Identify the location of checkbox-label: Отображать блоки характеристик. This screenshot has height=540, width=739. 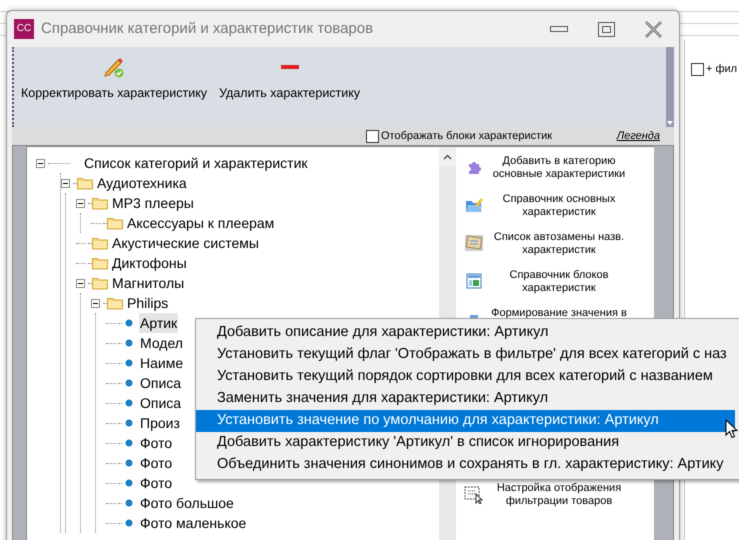
(466, 136).